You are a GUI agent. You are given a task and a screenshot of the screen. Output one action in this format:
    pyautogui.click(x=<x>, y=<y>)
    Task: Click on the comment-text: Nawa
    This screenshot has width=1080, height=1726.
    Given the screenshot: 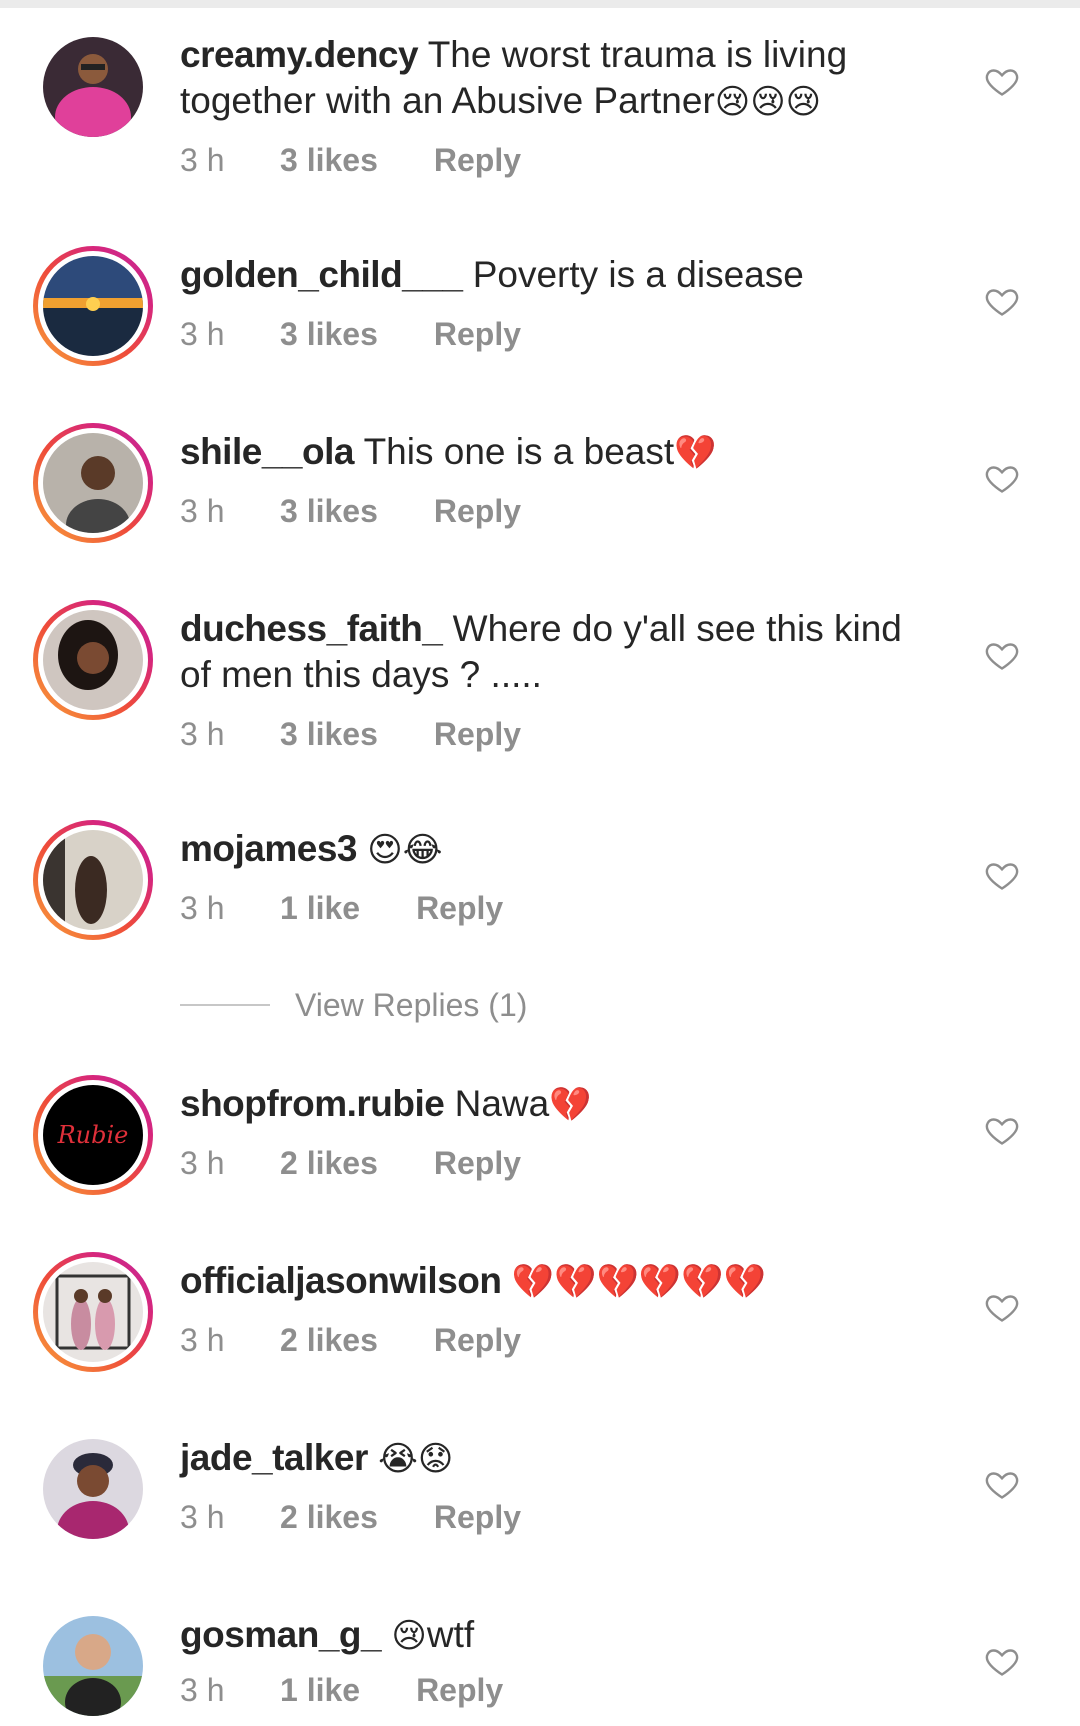 What is the action you would take?
    pyautogui.click(x=502, y=1103)
    